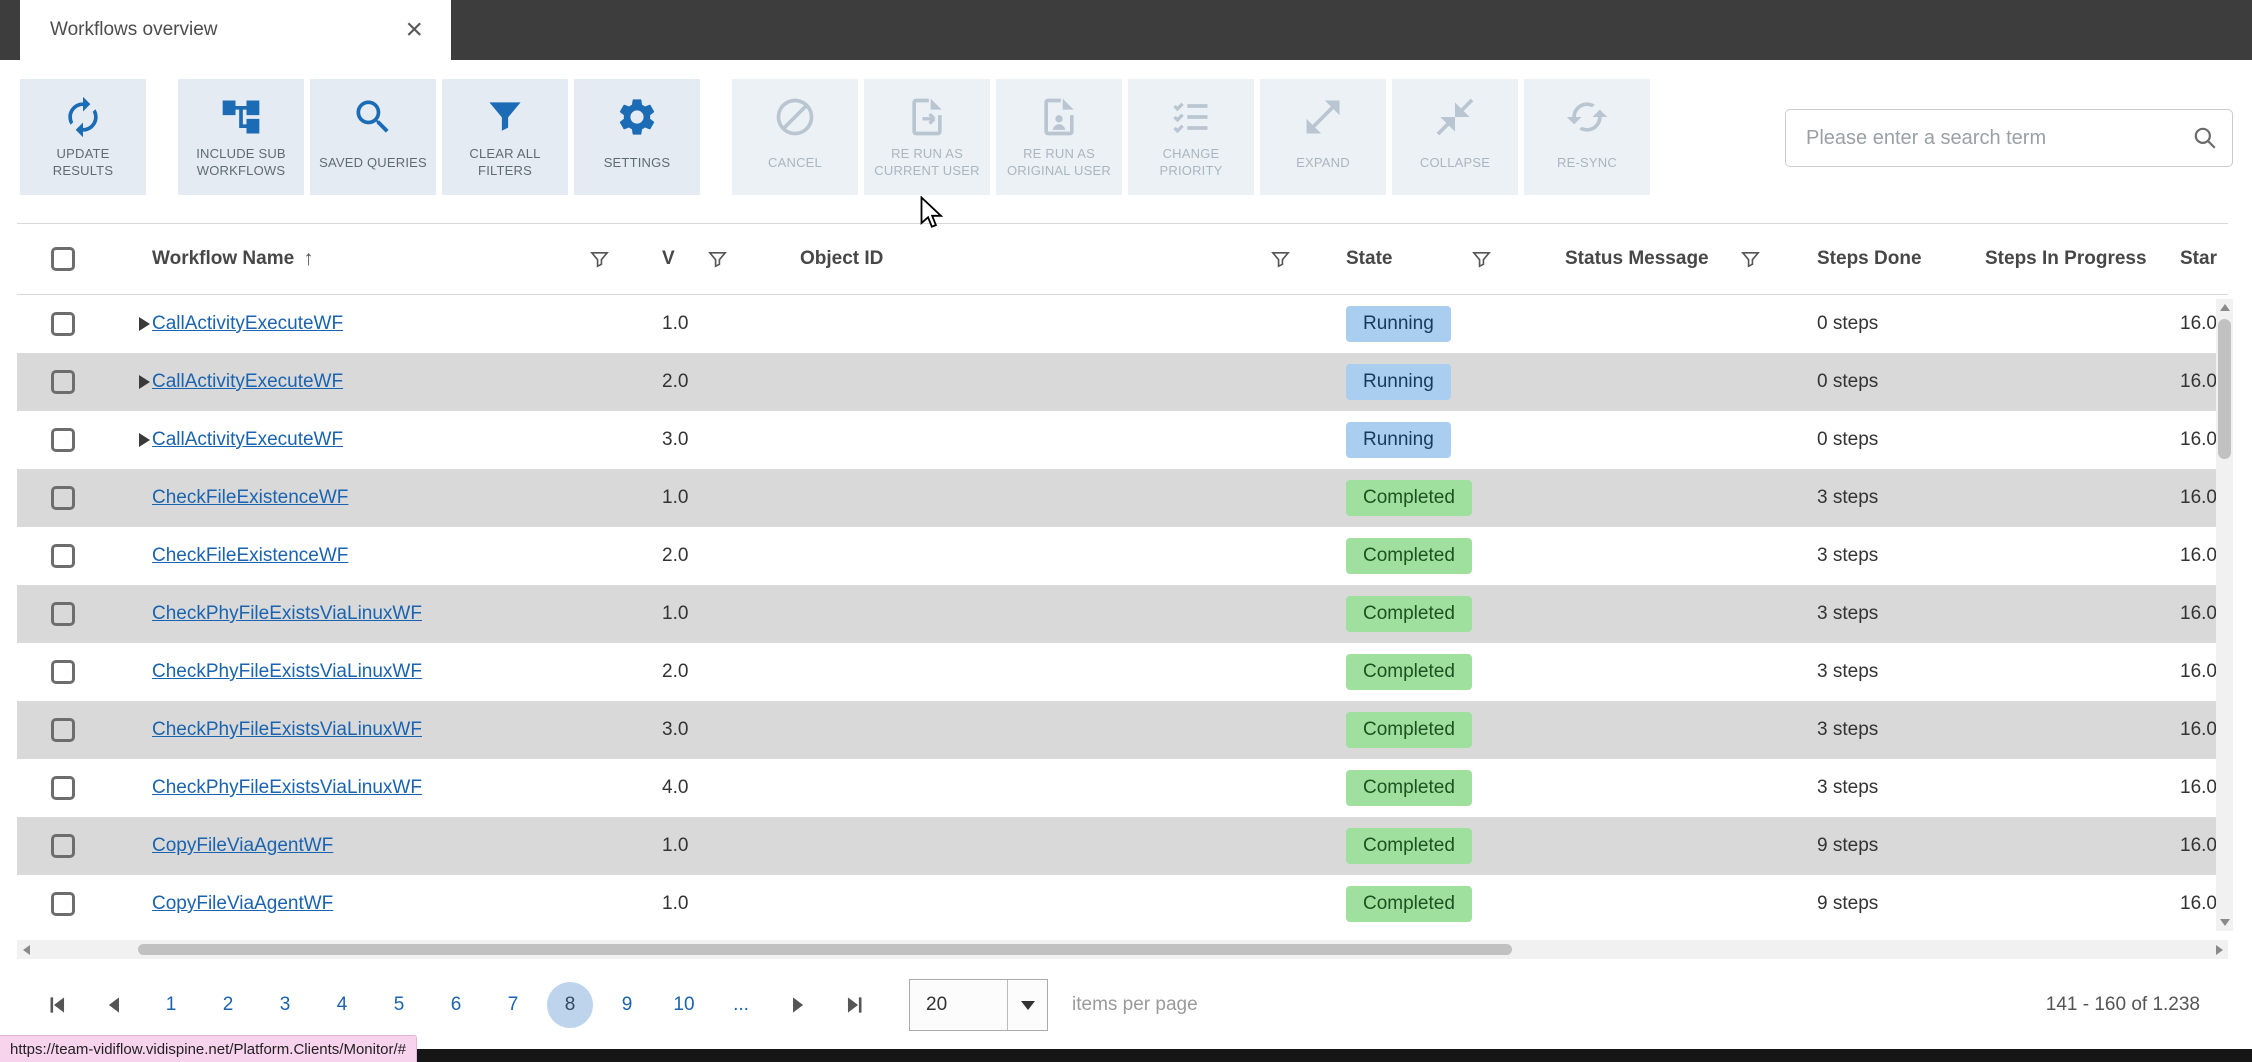  What do you see at coordinates (795, 137) in the screenshot?
I see `cancel-button: CANCEL` at bounding box center [795, 137].